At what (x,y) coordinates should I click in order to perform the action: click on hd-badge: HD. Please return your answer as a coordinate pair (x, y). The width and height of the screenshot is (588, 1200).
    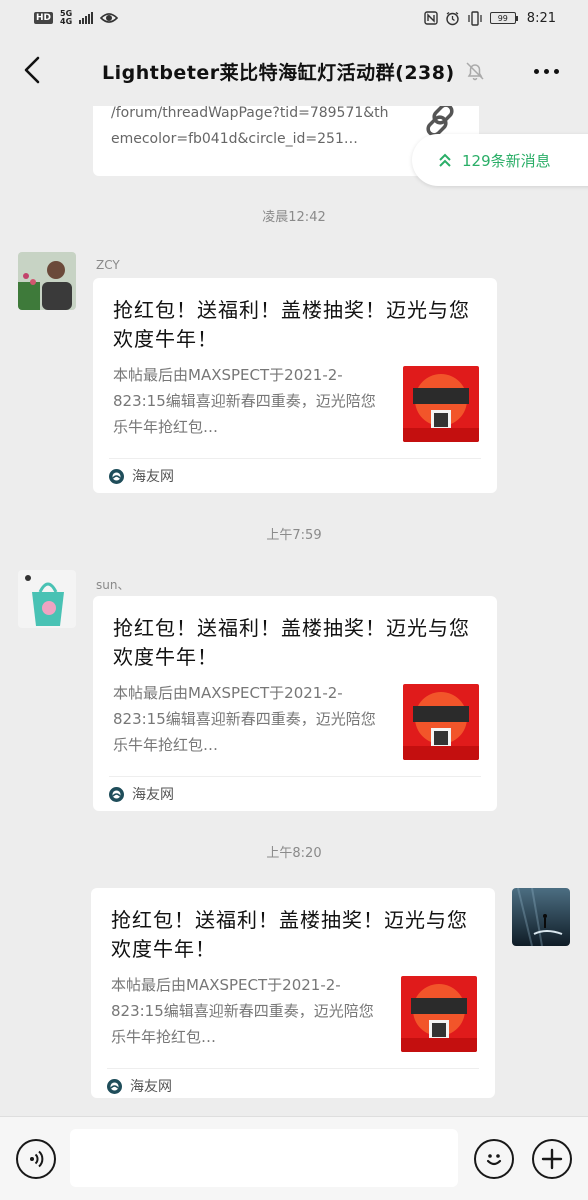
    Looking at the image, I should click on (44, 18).